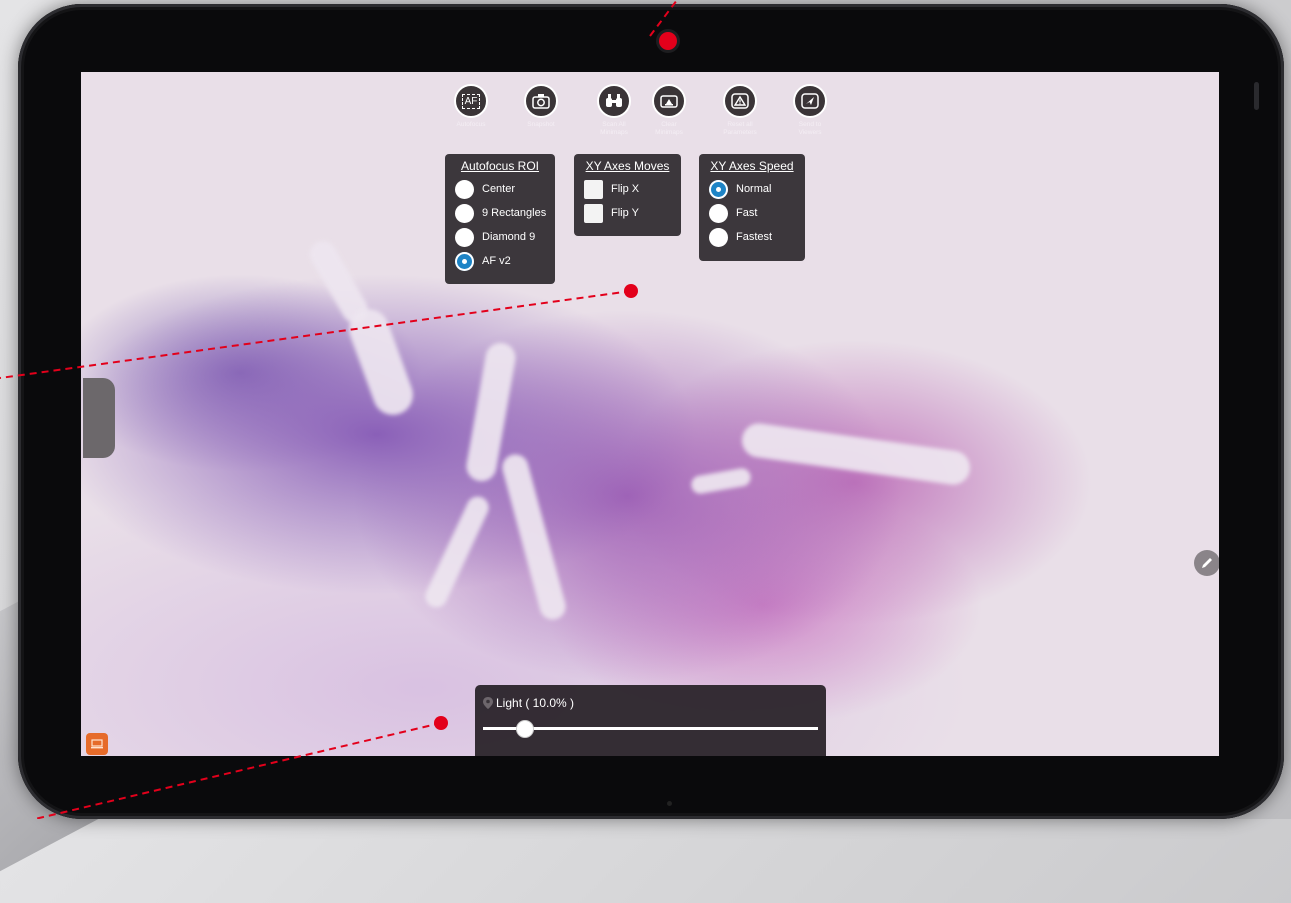 The width and height of the screenshot is (1291, 903). What do you see at coordinates (471, 124) in the screenshot?
I see `autofocus-label: Autofocus` at bounding box center [471, 124].